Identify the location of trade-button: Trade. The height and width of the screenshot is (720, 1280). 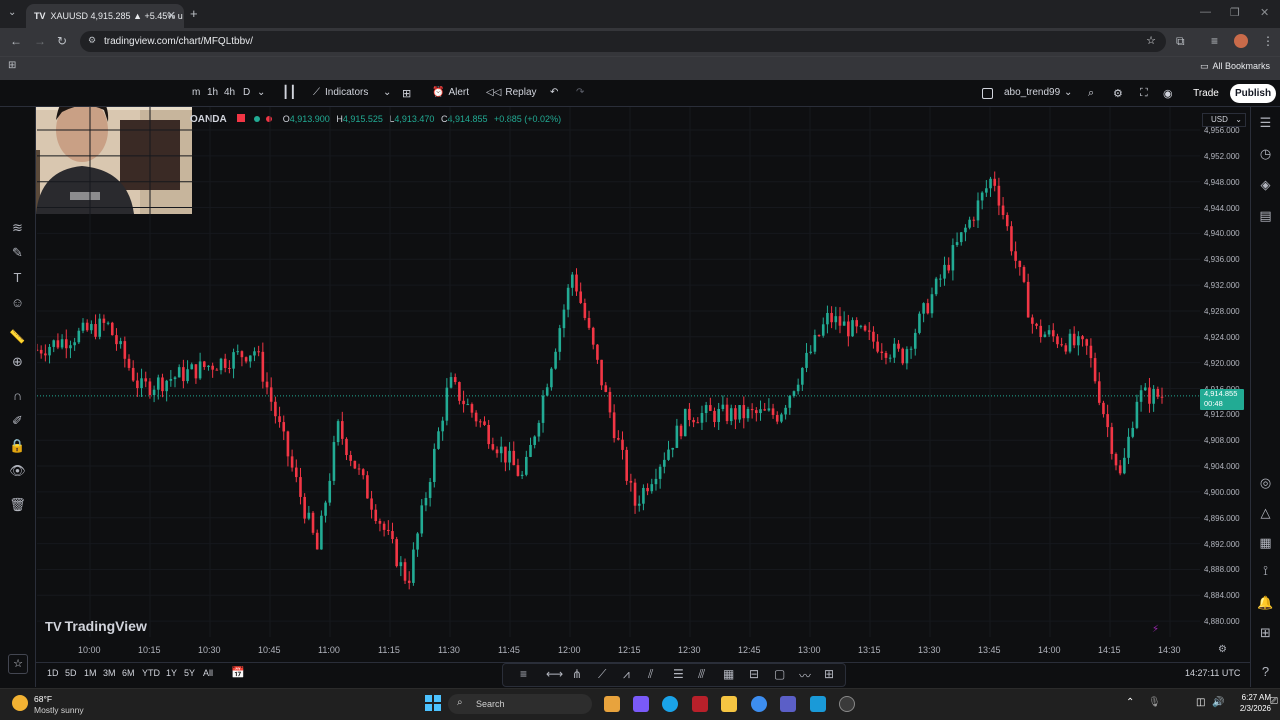
(1206, 93).